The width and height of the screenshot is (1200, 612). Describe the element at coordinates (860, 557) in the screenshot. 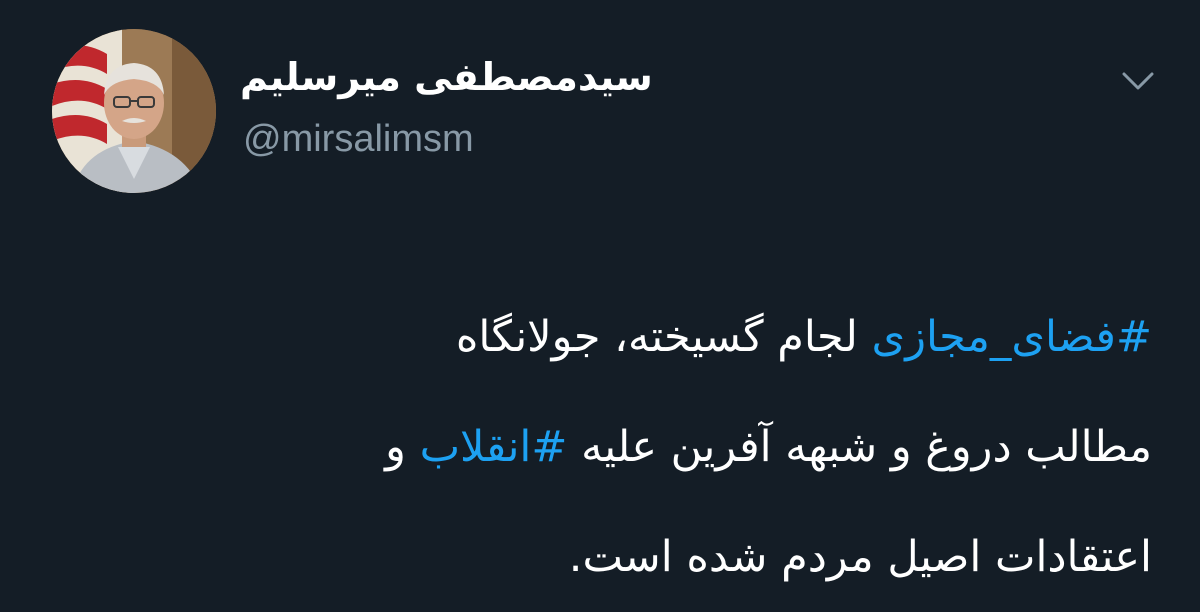

I see `tweet-text-segment: اعتقادات اصیل مردم شده است.` at that location.